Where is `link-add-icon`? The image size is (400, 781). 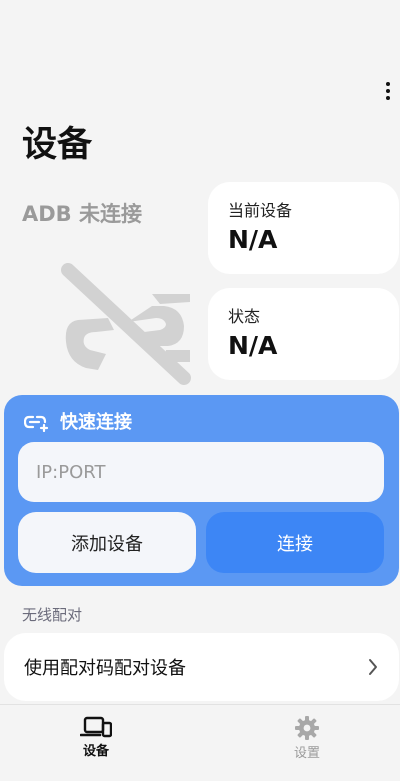 link-add-icon is located at coordinates (36, 423).